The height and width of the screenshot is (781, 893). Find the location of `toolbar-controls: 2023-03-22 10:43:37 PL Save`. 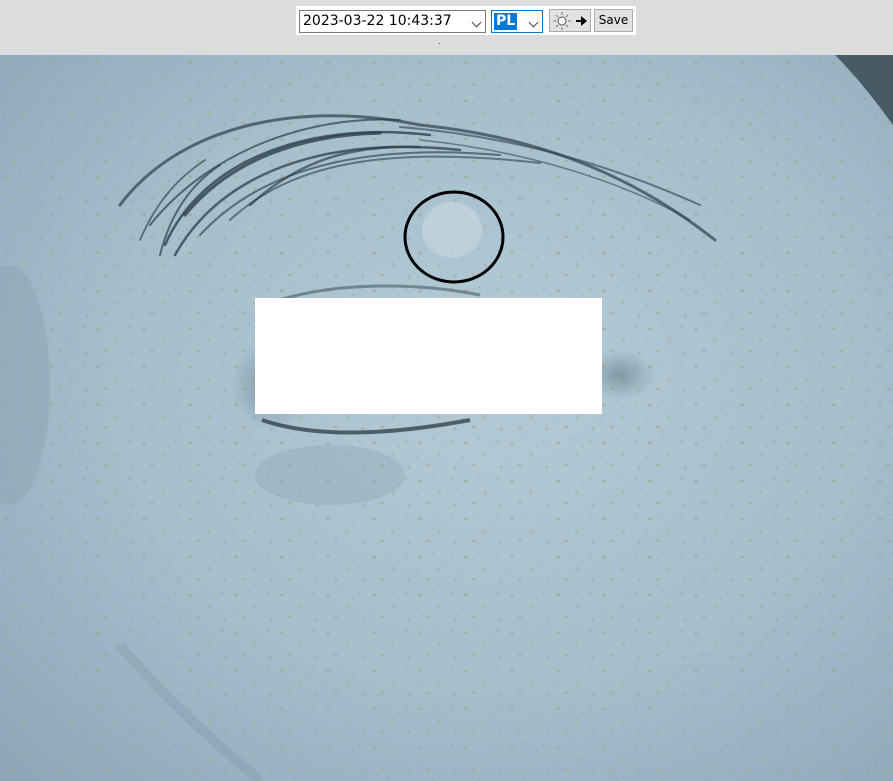

toolbar-controls: 2023-03-22 10:43:37 PL Save is located at coordinates (466, 20).